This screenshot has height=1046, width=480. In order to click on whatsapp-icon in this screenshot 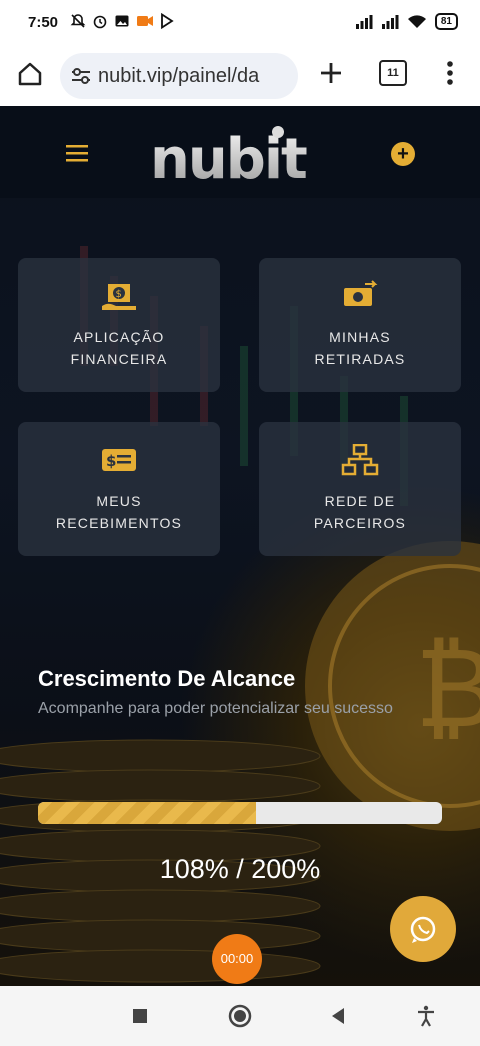, I will do `click(423, 929)`.